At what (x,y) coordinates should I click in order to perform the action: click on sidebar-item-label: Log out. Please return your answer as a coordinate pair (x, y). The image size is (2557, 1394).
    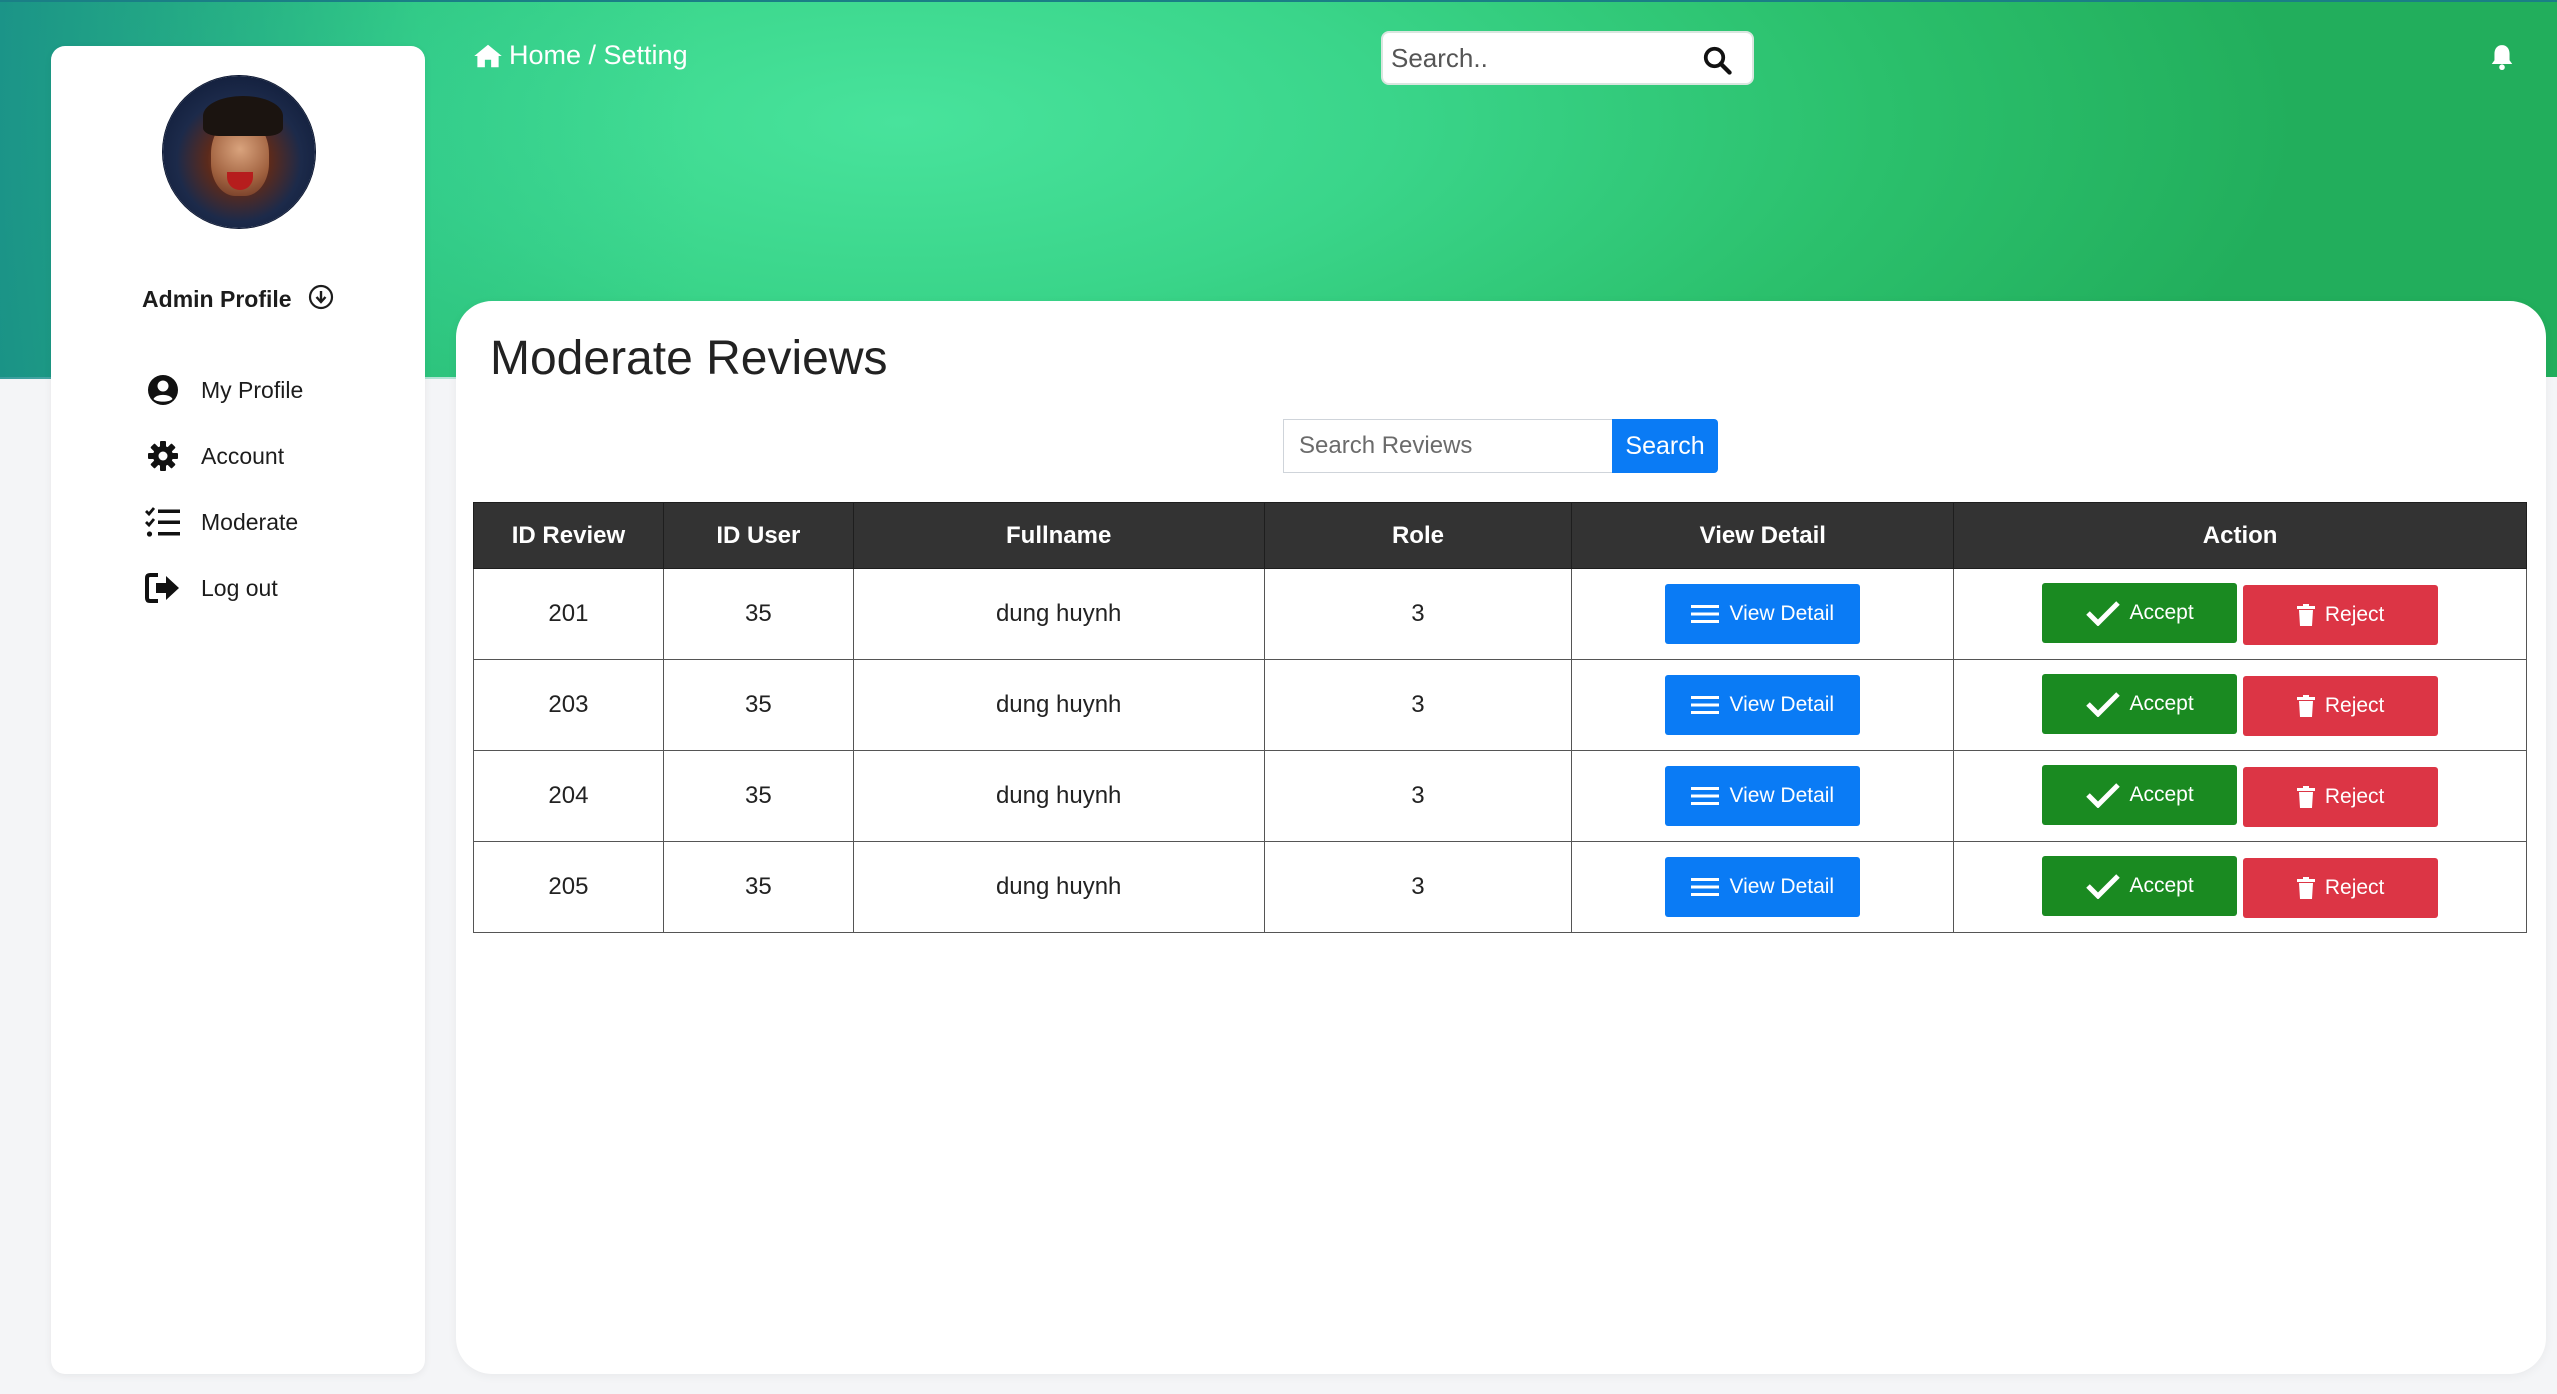
    Looking at the image, I should click on (239, 587).